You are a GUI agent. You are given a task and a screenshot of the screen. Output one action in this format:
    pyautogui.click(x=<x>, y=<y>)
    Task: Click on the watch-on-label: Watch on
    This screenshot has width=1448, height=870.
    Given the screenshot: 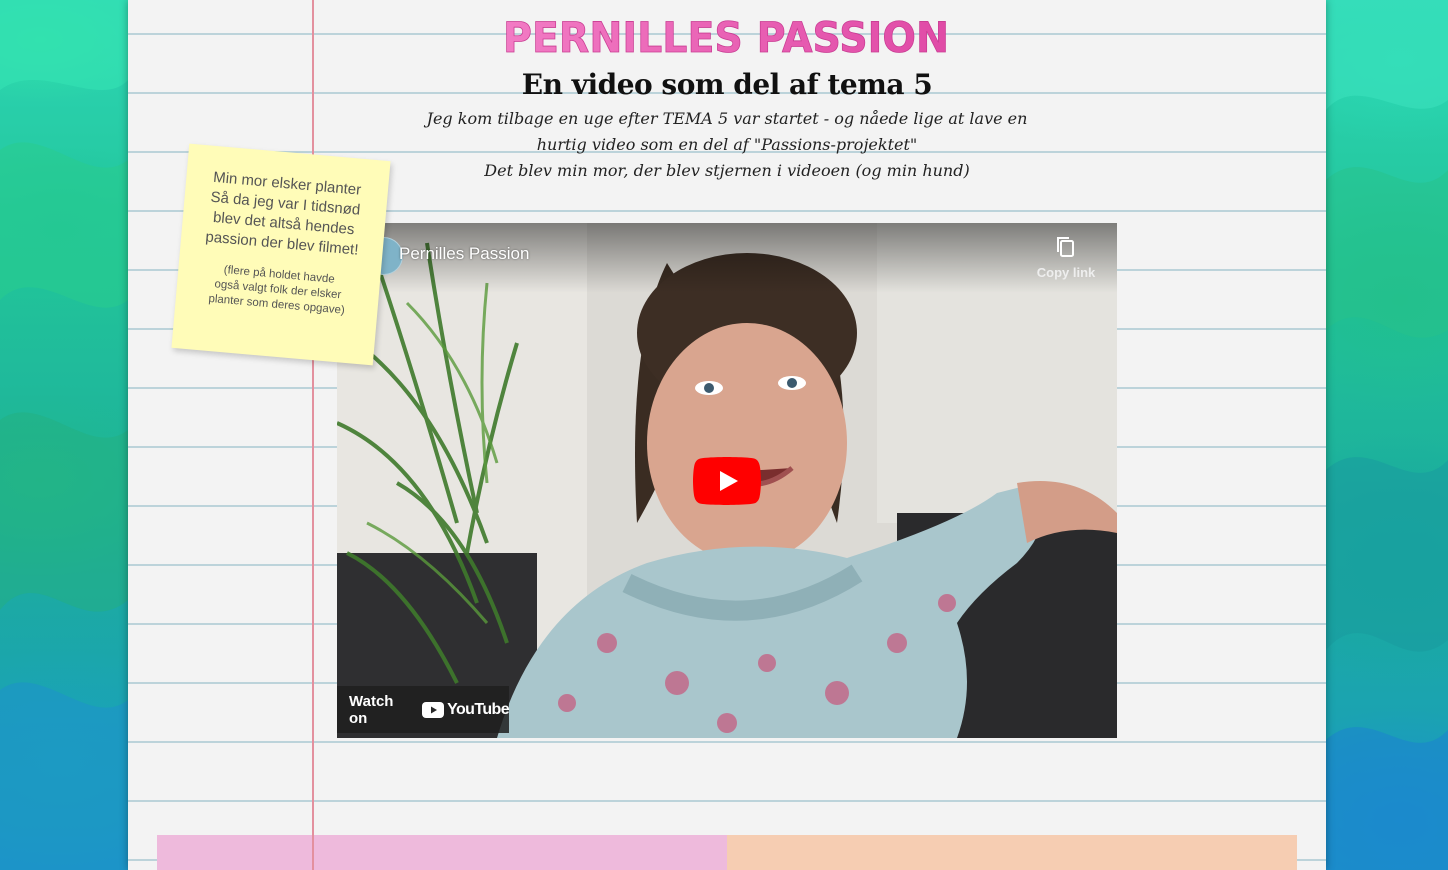 What is the action you would take?
    pyautogui.click(x=371, y=709)
    